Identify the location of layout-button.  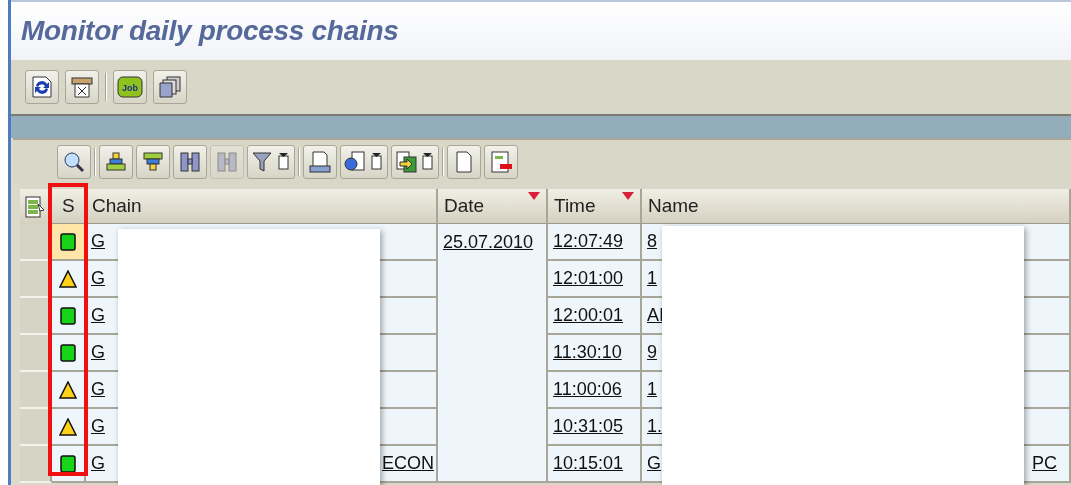
(501, 161).